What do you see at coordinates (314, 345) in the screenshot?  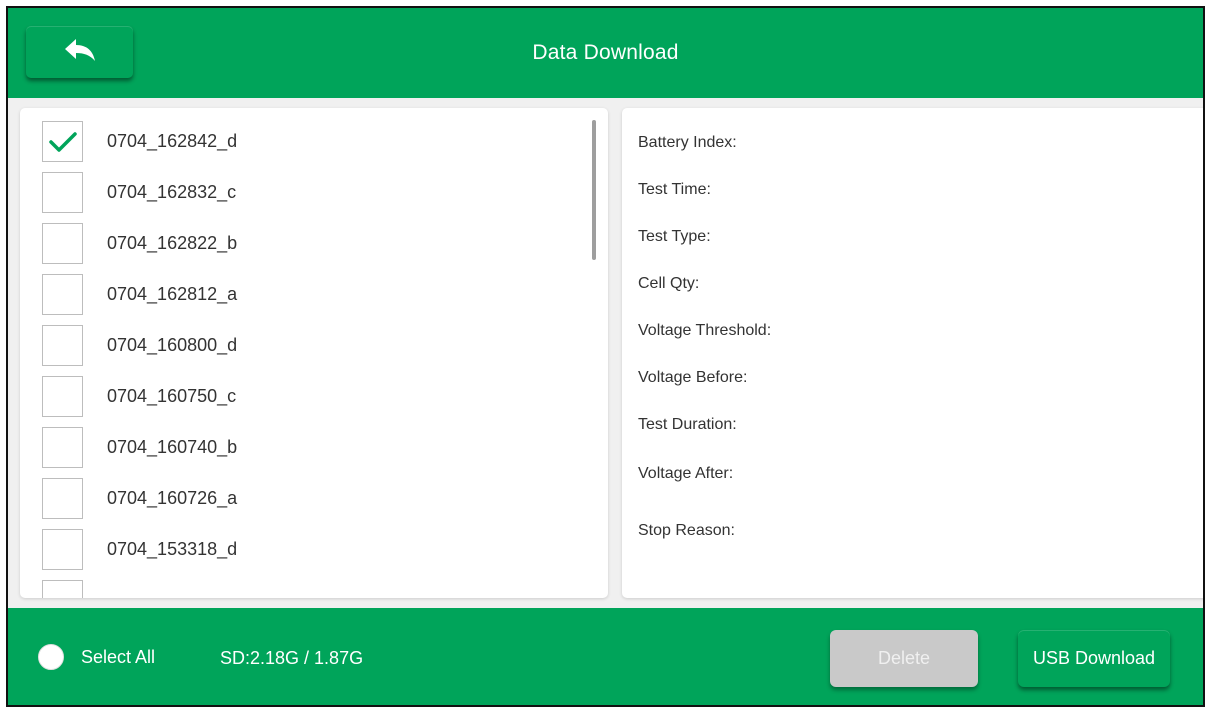 I see `file-list-item: 0704_160800_d` at bounding box center [314, 345].